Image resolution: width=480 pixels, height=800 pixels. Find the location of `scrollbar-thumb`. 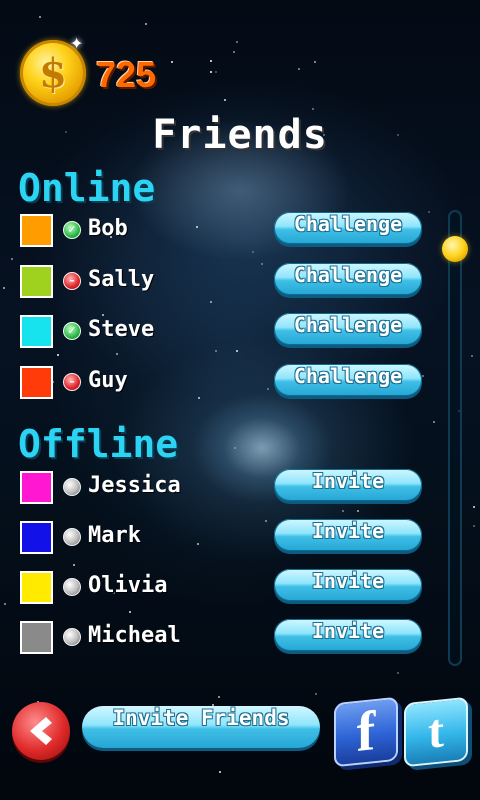

scrollbar-thumb is located at coordinates (455, 249).